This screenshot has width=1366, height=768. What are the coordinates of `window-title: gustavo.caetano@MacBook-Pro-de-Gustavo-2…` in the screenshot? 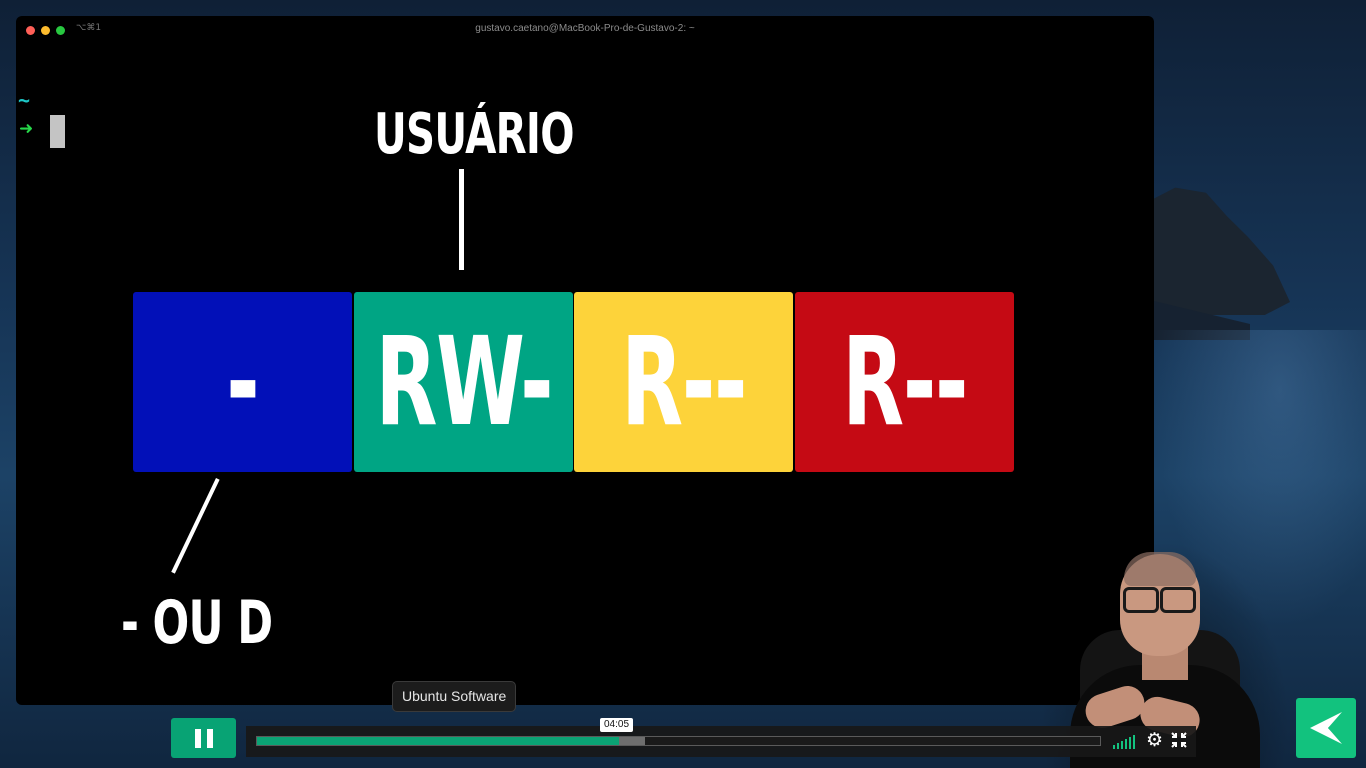 It's located at (585, 28).